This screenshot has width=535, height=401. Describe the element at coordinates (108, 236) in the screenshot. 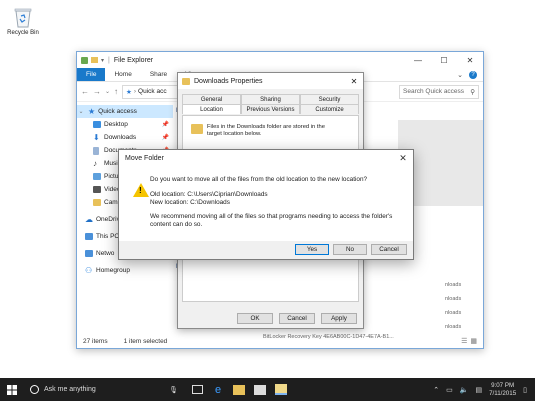

I see `sidebar-item-label: This PC` at that location.